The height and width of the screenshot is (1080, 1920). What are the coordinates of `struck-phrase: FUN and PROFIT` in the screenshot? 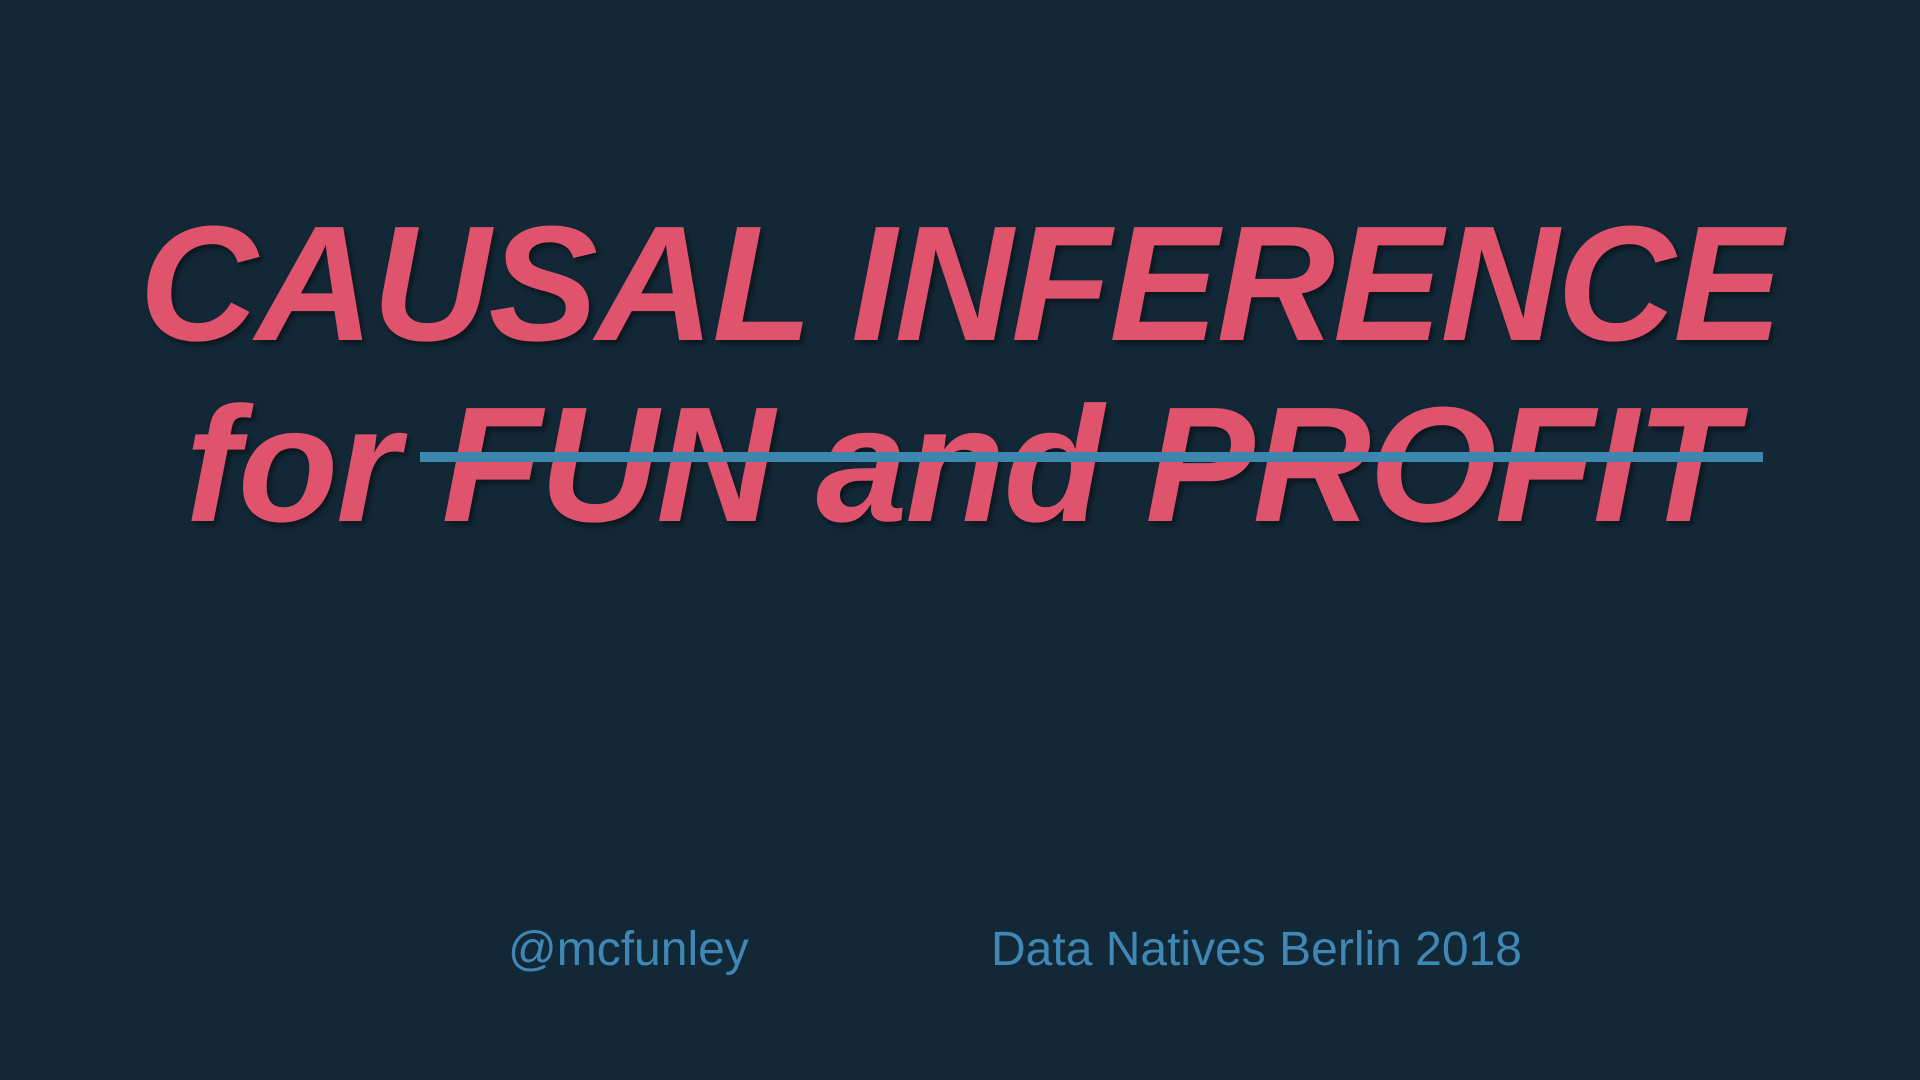 It's located at (1091, 464).